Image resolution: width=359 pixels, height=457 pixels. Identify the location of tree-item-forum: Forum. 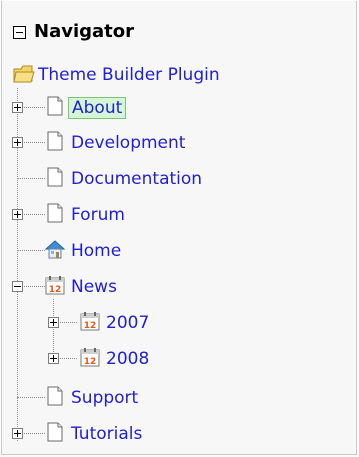
(162, 216).